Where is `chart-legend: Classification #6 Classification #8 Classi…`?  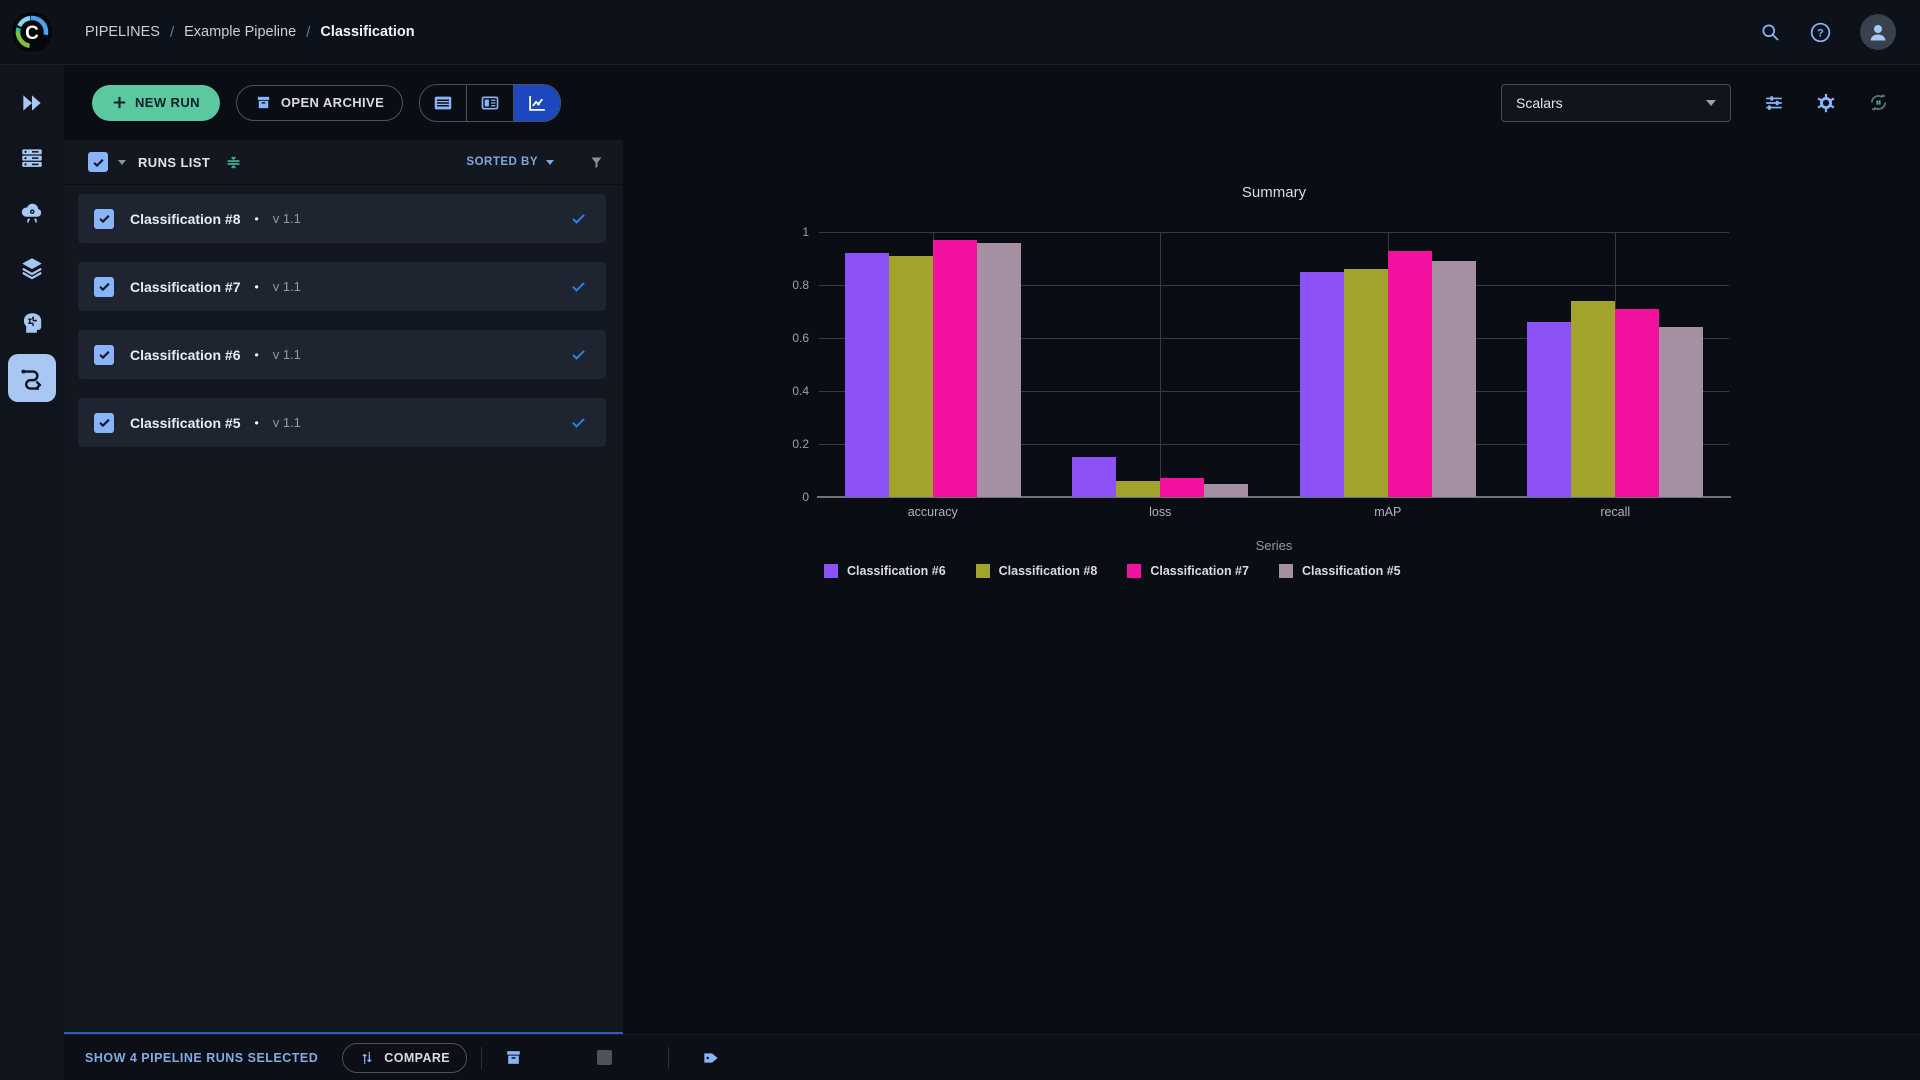
chart-legend: Classification #6 Classification #8 Classi… is located at coordinates (1112, 571).